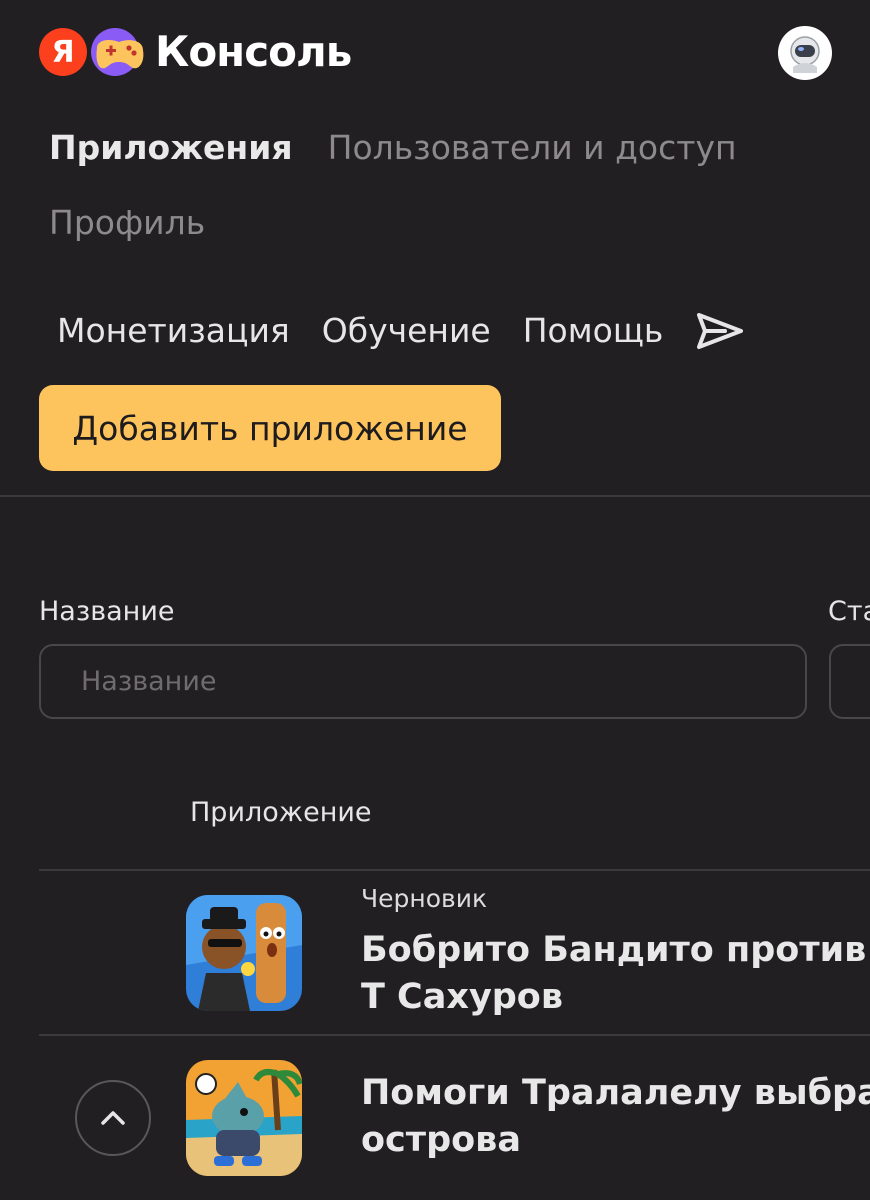 Image resolution: width=870 pixels, height=1200 pixels. Describe the element at coordinates (615, 974) in the screenshot. I see `app-title: Бобрито Бандито против Т Сахуров` at that location.